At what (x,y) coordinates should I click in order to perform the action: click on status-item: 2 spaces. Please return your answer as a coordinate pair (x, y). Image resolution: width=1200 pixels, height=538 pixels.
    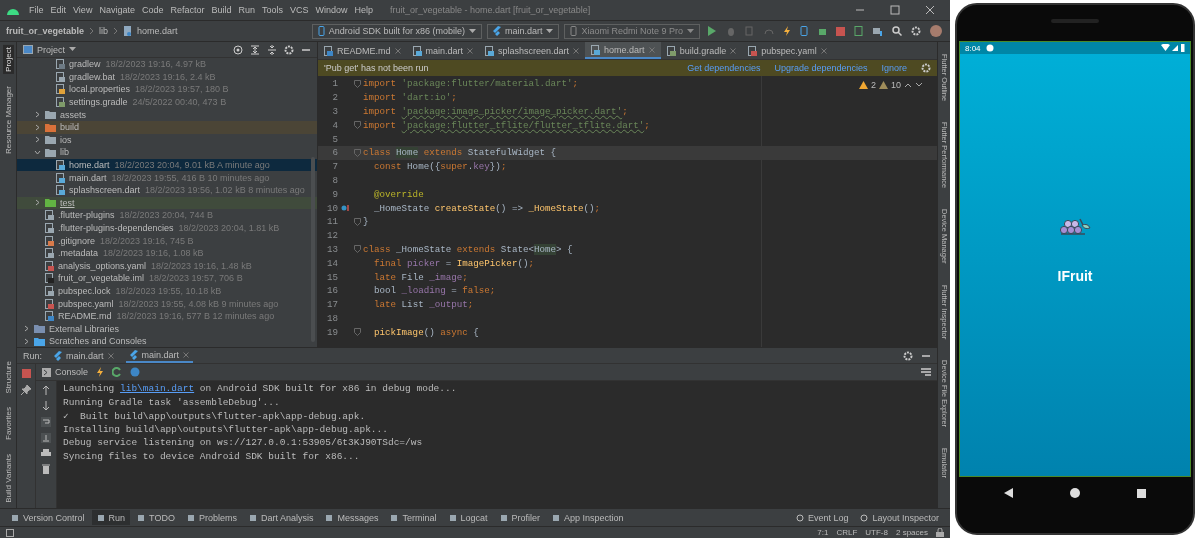
    Looking at the image, I should click on (911, 532).